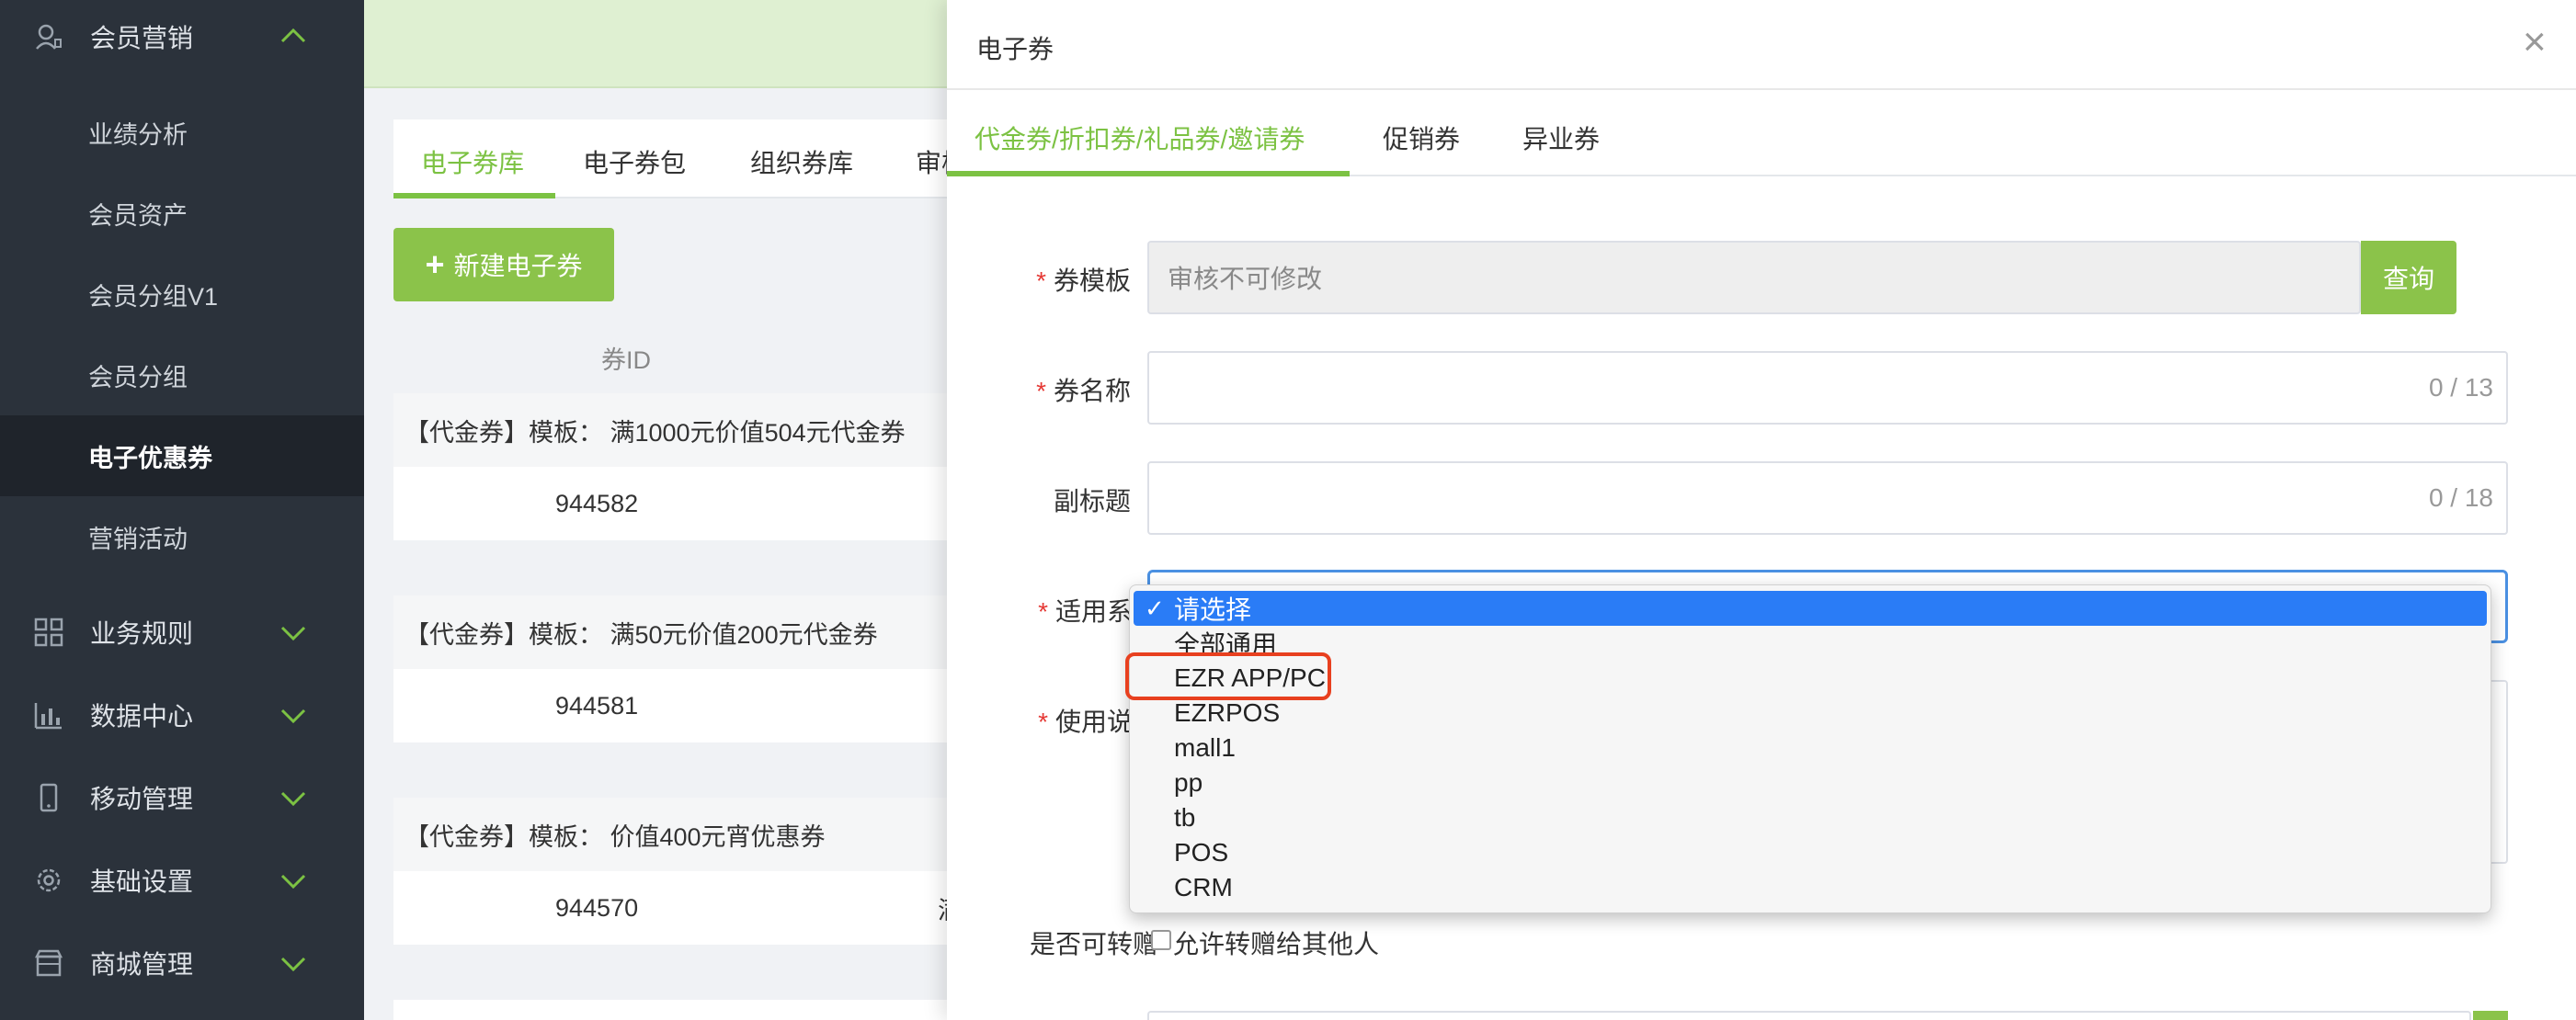  I want to click on sidebar-section-mall: 商城管理, so click(182, 963).